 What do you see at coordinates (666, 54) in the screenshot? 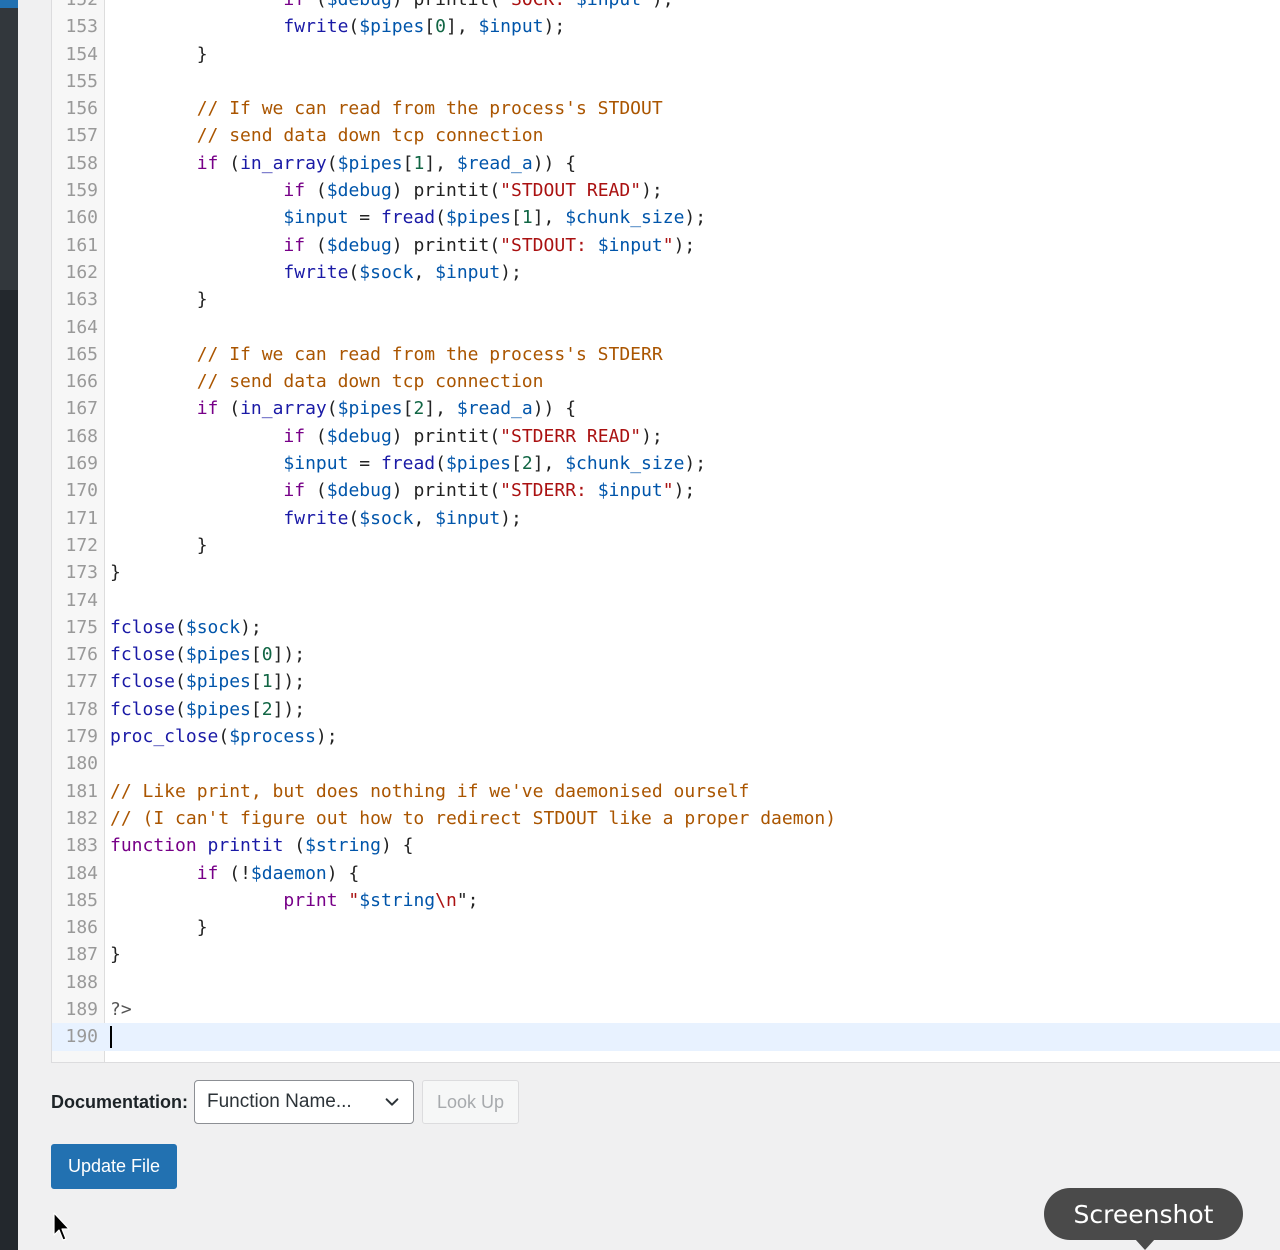
I see `code-line: 154 }` at bounding box center [666, 54].